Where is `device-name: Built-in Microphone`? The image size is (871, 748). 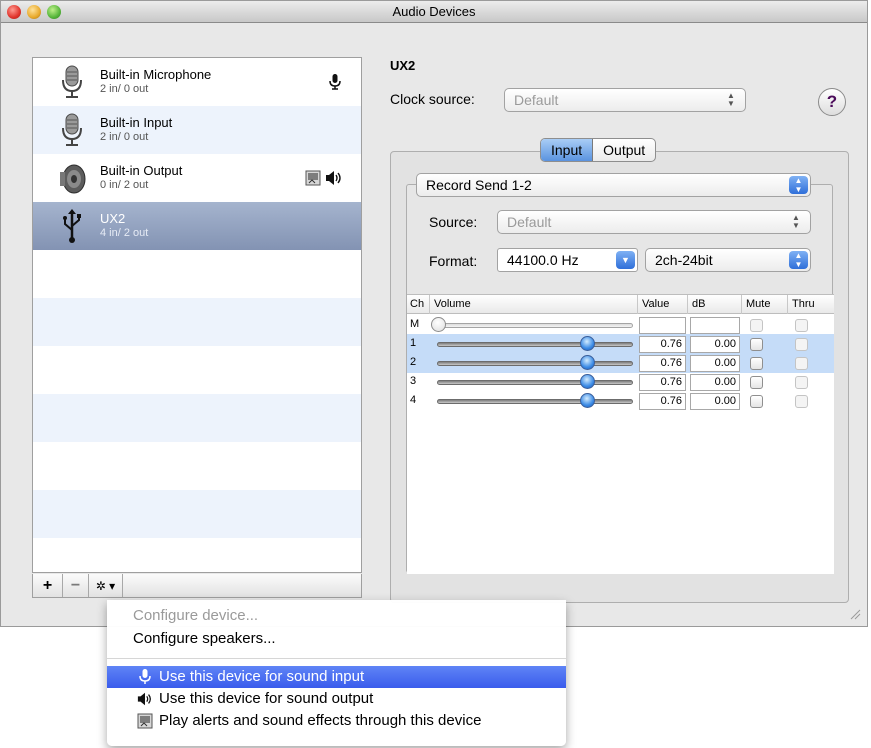
device-name: Built-in Microphone is located at coordinates (156, 74).